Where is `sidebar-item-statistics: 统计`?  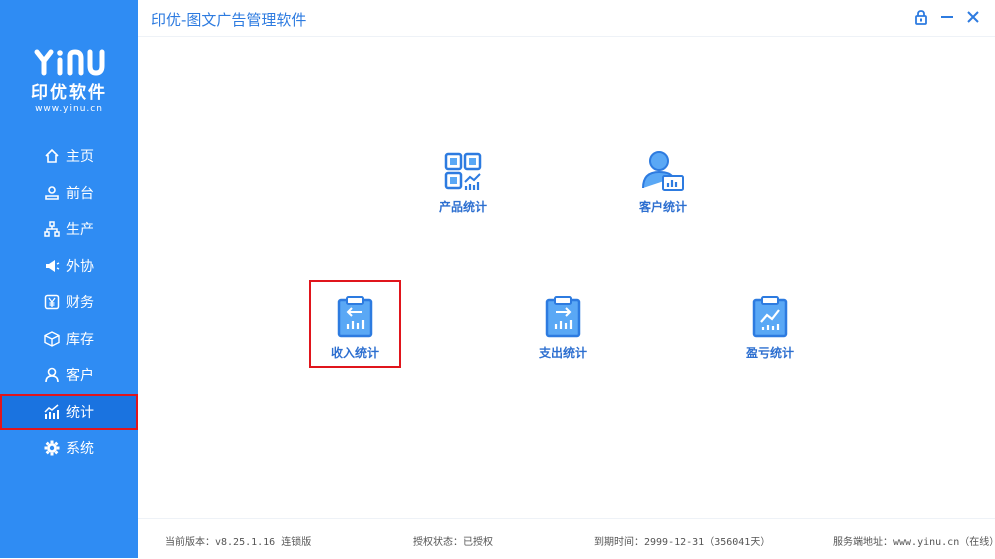
sidebar-item-statistics: 统计 is located at coordinates (69, 411).